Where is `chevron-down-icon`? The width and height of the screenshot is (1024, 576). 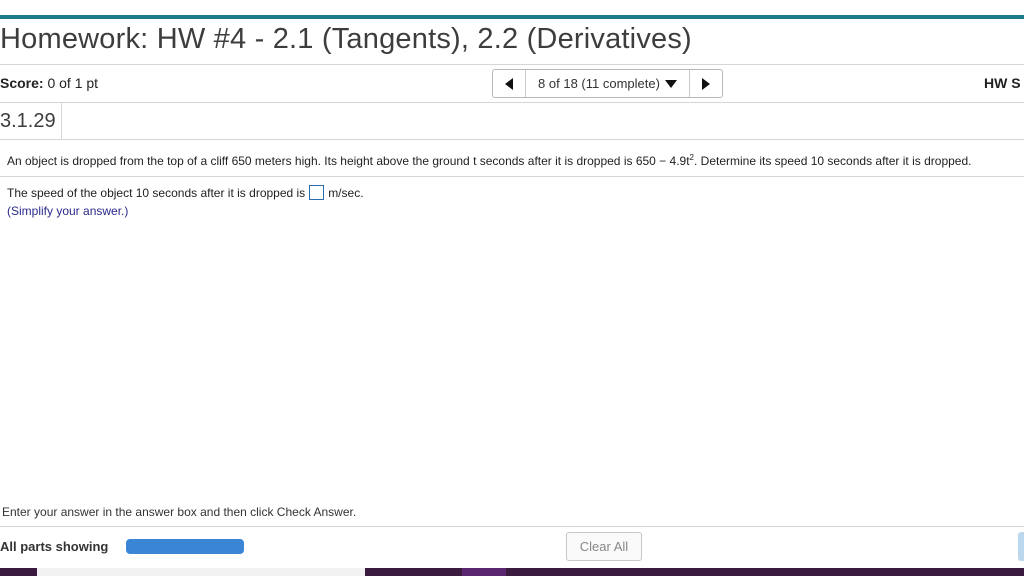 chevron-down-icon is located at coordinates (670, 83).